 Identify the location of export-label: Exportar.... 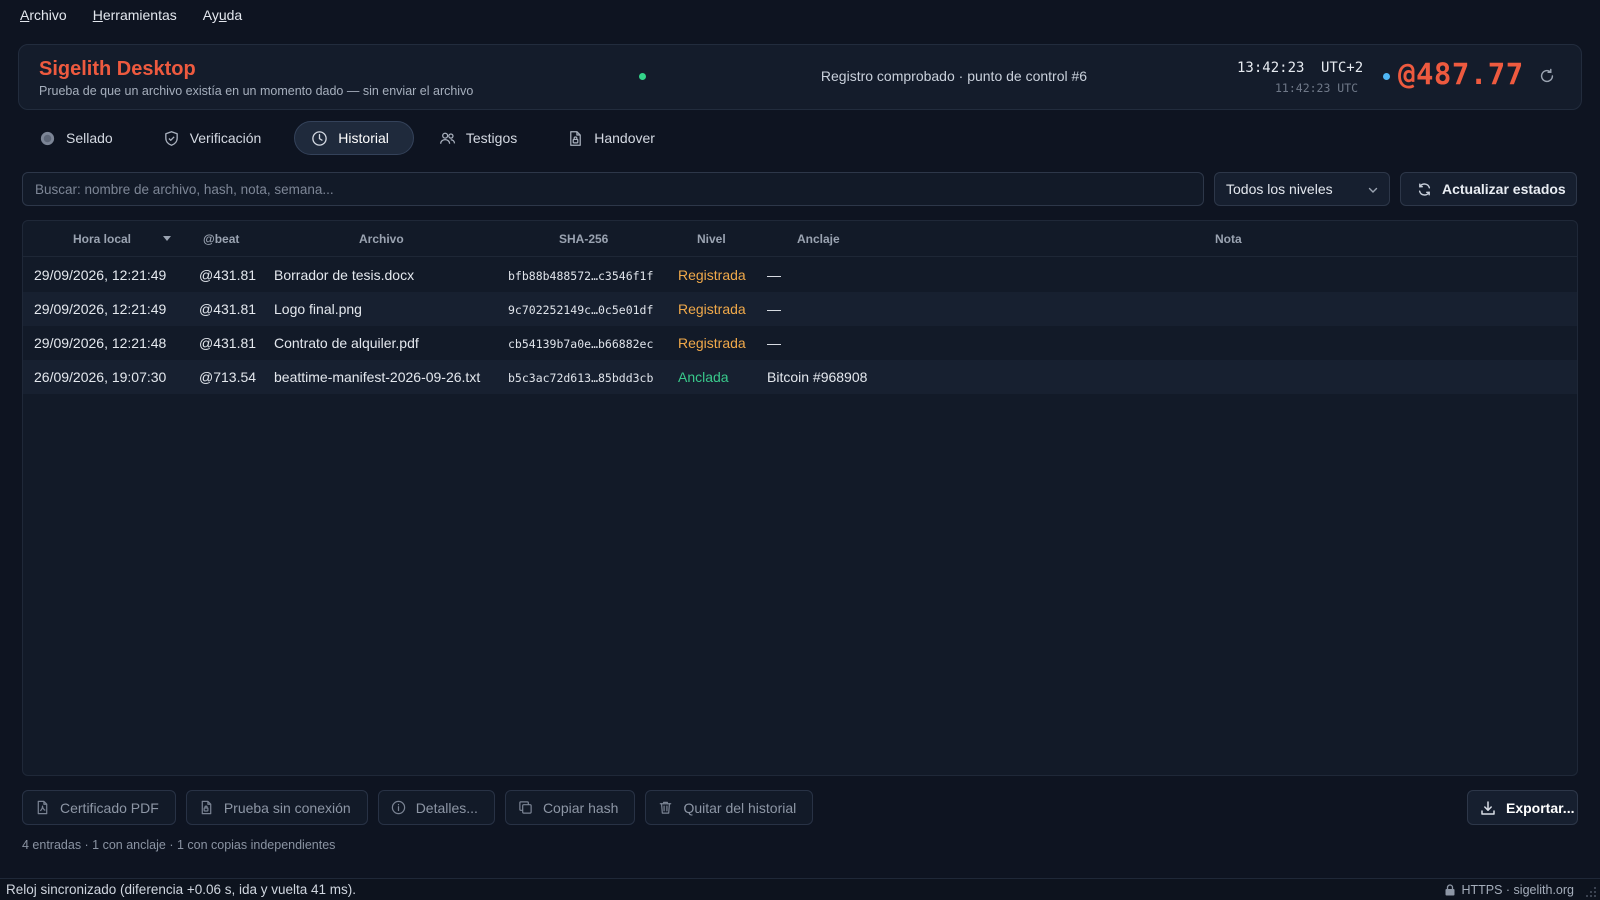
(1540, 807).